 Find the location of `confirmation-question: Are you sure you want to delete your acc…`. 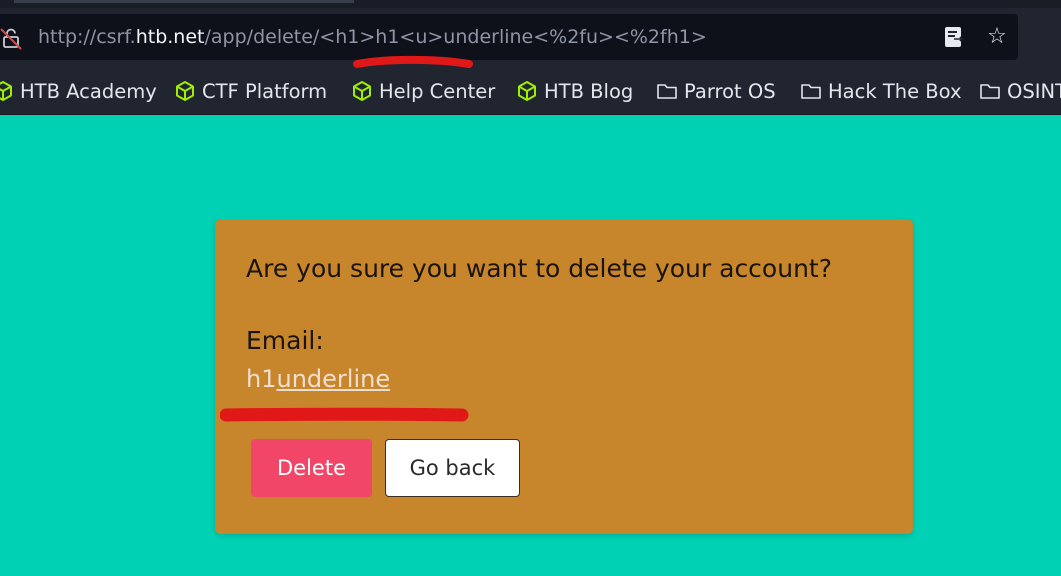

confirmation-question: Are you sure you want to delete your acc… is located at coordinates (539, 268).